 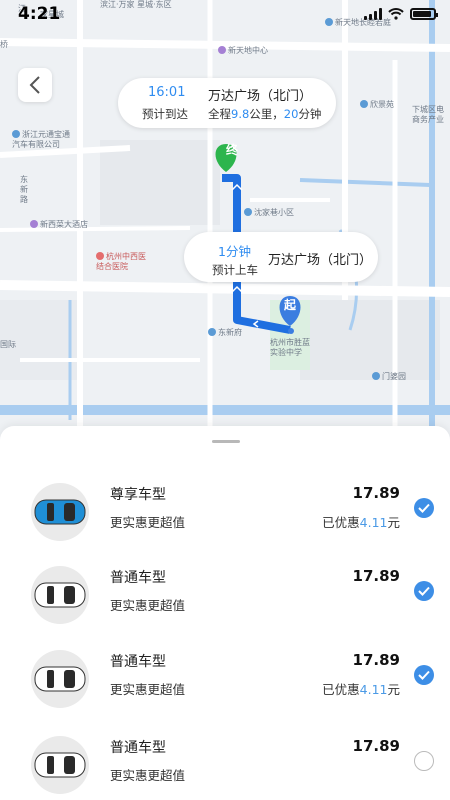 I want to click on map-label-hospital: 杭州中西医 结合医院, so click(x=121, y=261).